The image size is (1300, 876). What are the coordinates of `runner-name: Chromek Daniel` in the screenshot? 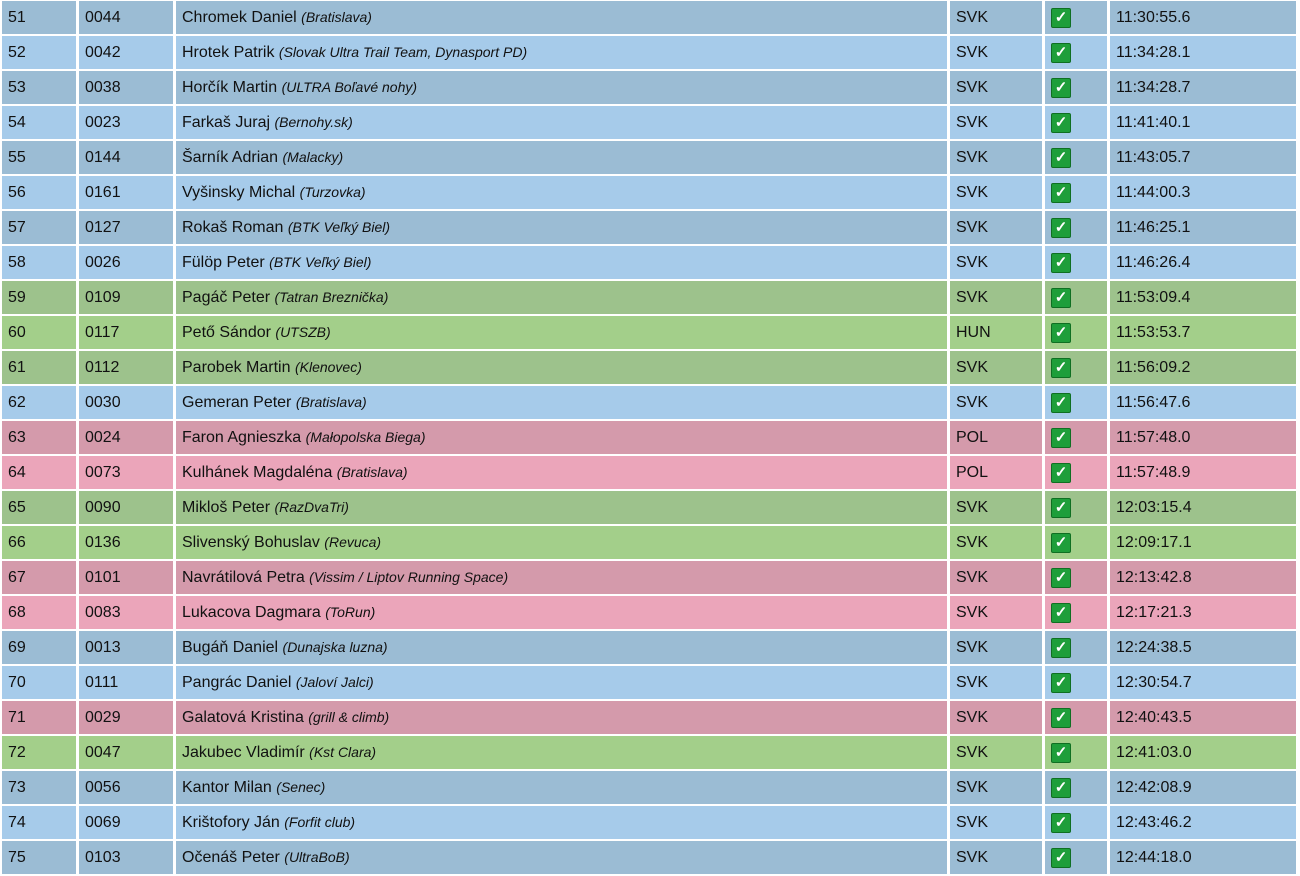 It's located at (239, 17).